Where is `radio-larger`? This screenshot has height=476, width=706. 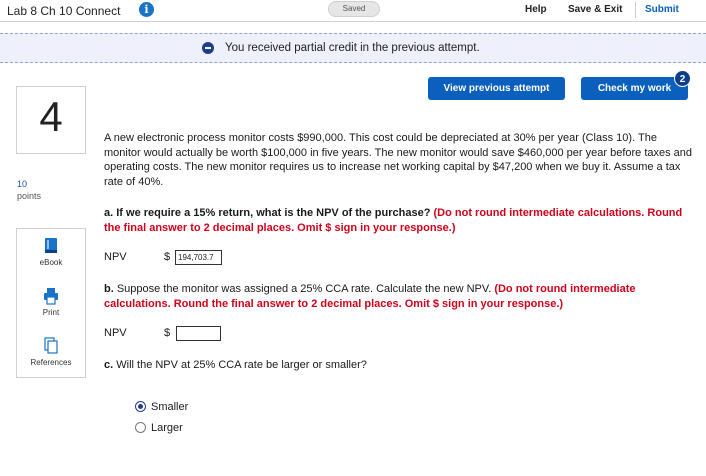 radio-larger is located at coordinates (140, 427).